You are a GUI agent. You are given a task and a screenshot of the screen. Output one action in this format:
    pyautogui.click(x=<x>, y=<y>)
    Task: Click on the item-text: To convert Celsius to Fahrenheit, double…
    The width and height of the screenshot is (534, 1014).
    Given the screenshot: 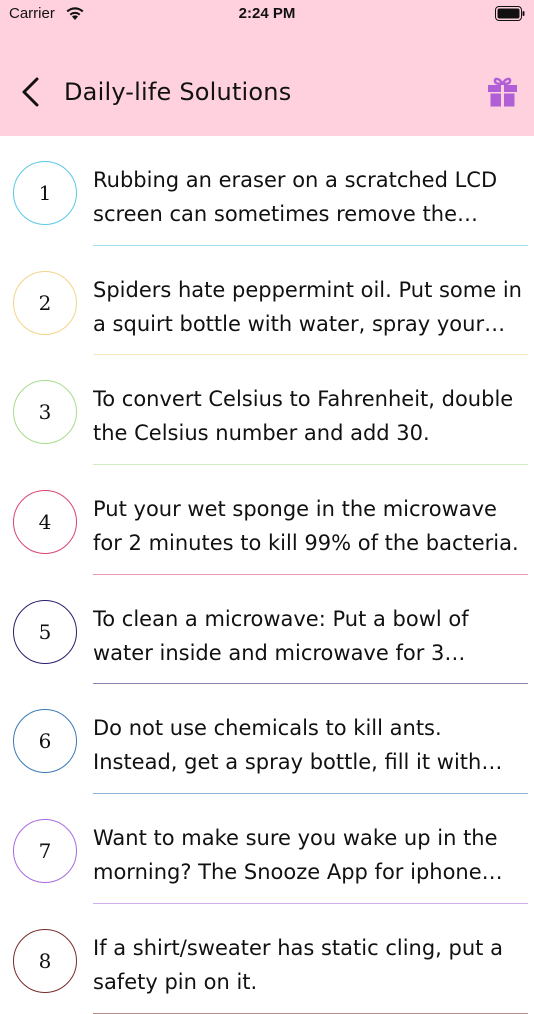 What is the action you would take?
    pyautogui.click(x=303, y=416)
    